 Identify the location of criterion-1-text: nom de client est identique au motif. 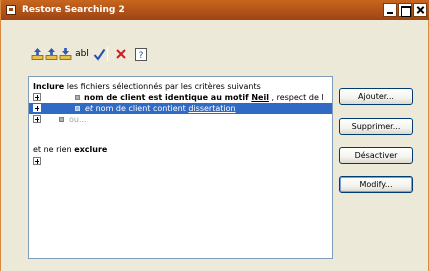
(168, 97).